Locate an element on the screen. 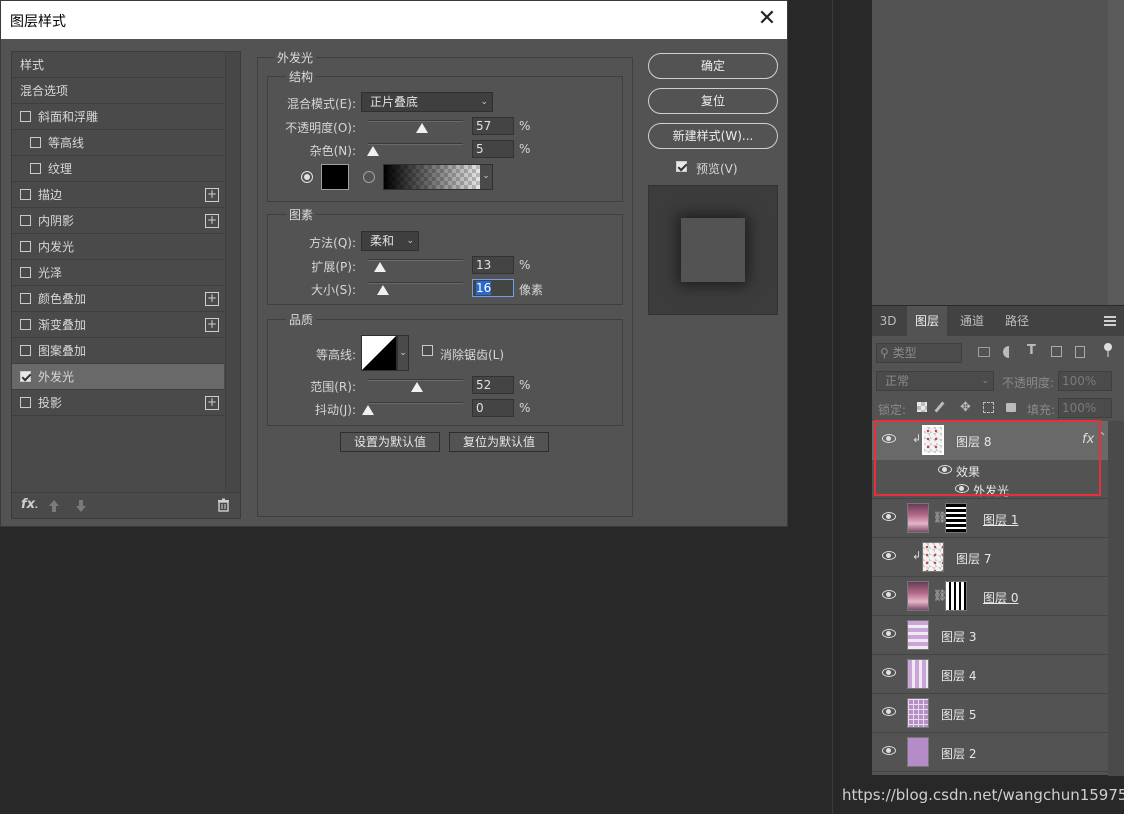 The image size is (1124, 814). filter-adjustment-icon is located at coordinates (1009, 352).